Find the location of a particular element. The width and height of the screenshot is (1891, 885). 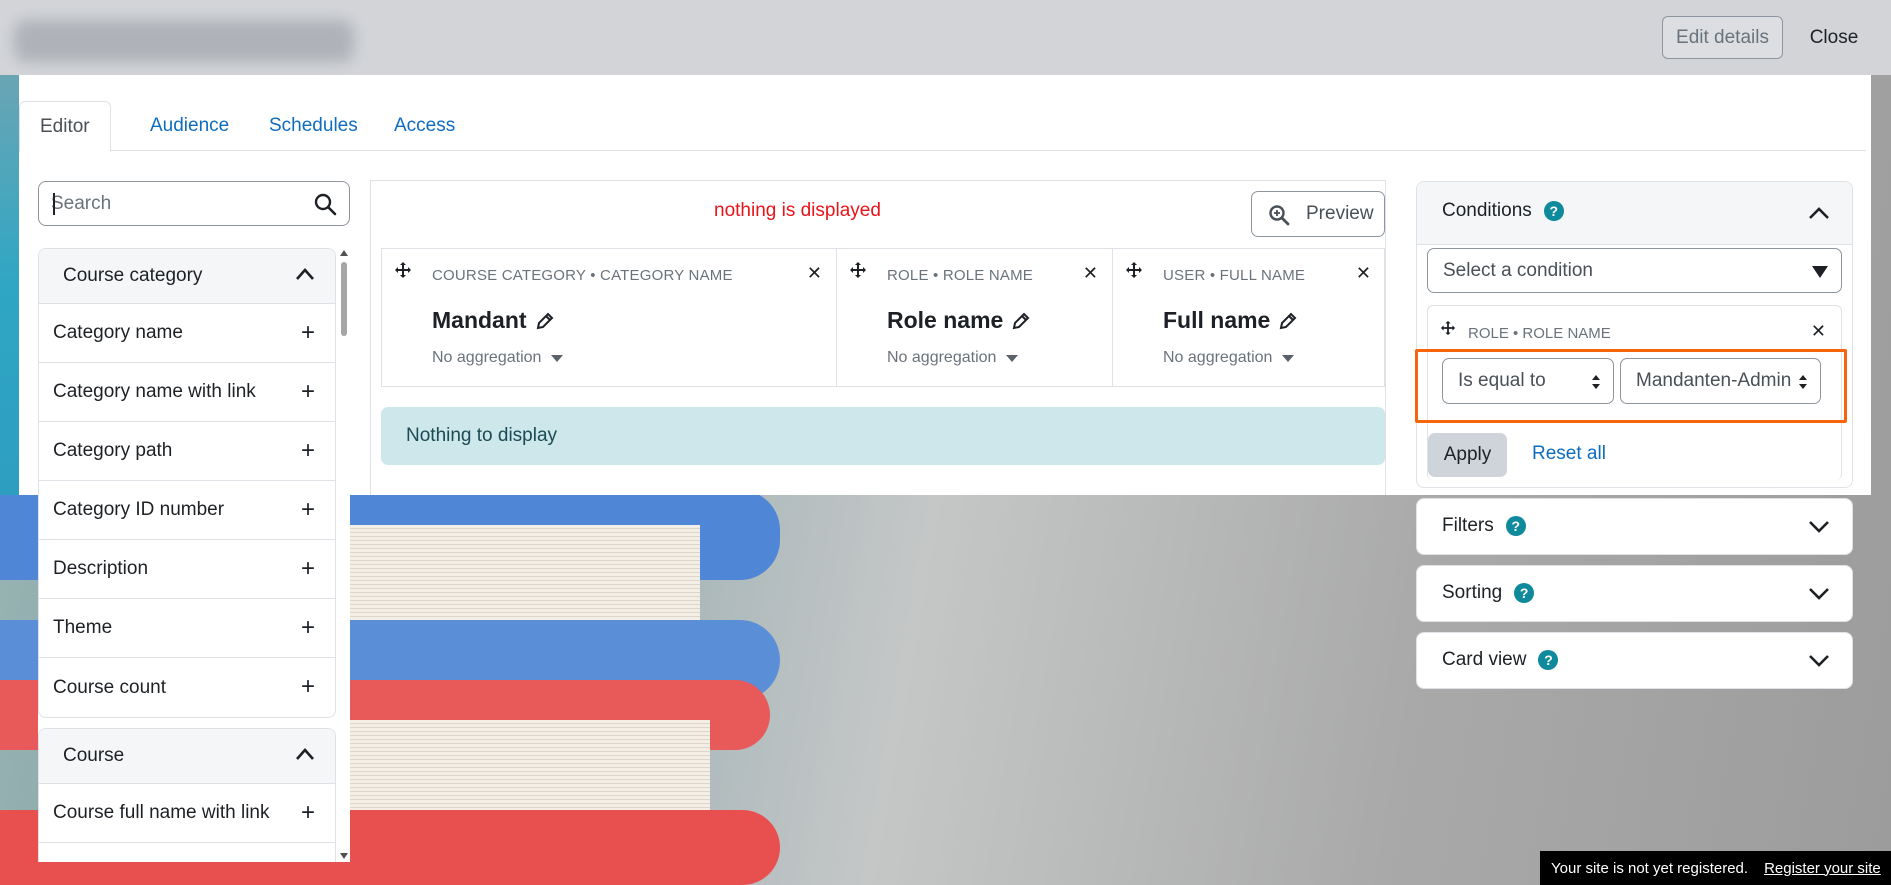

top-bar: Edit details Close is located at coordinates (945, 37).